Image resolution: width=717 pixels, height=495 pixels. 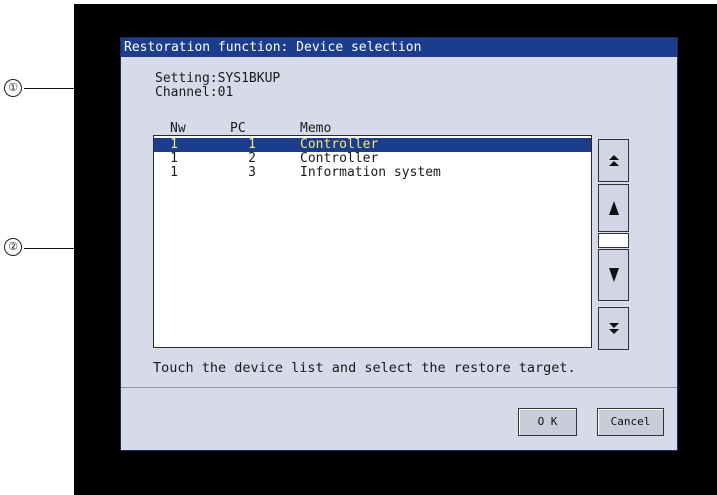 I want to click on double-up-arrow-icon, so click(x=613, y=160).